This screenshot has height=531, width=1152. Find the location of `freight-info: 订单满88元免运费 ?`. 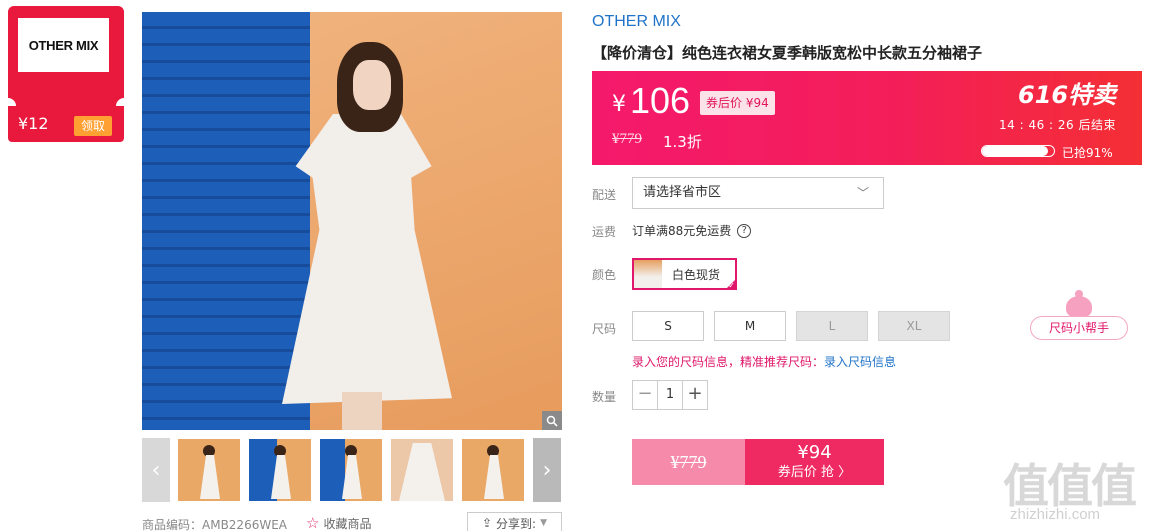

freight-info: 订单满88元免运费 ? is located at coordinates (692, 230).